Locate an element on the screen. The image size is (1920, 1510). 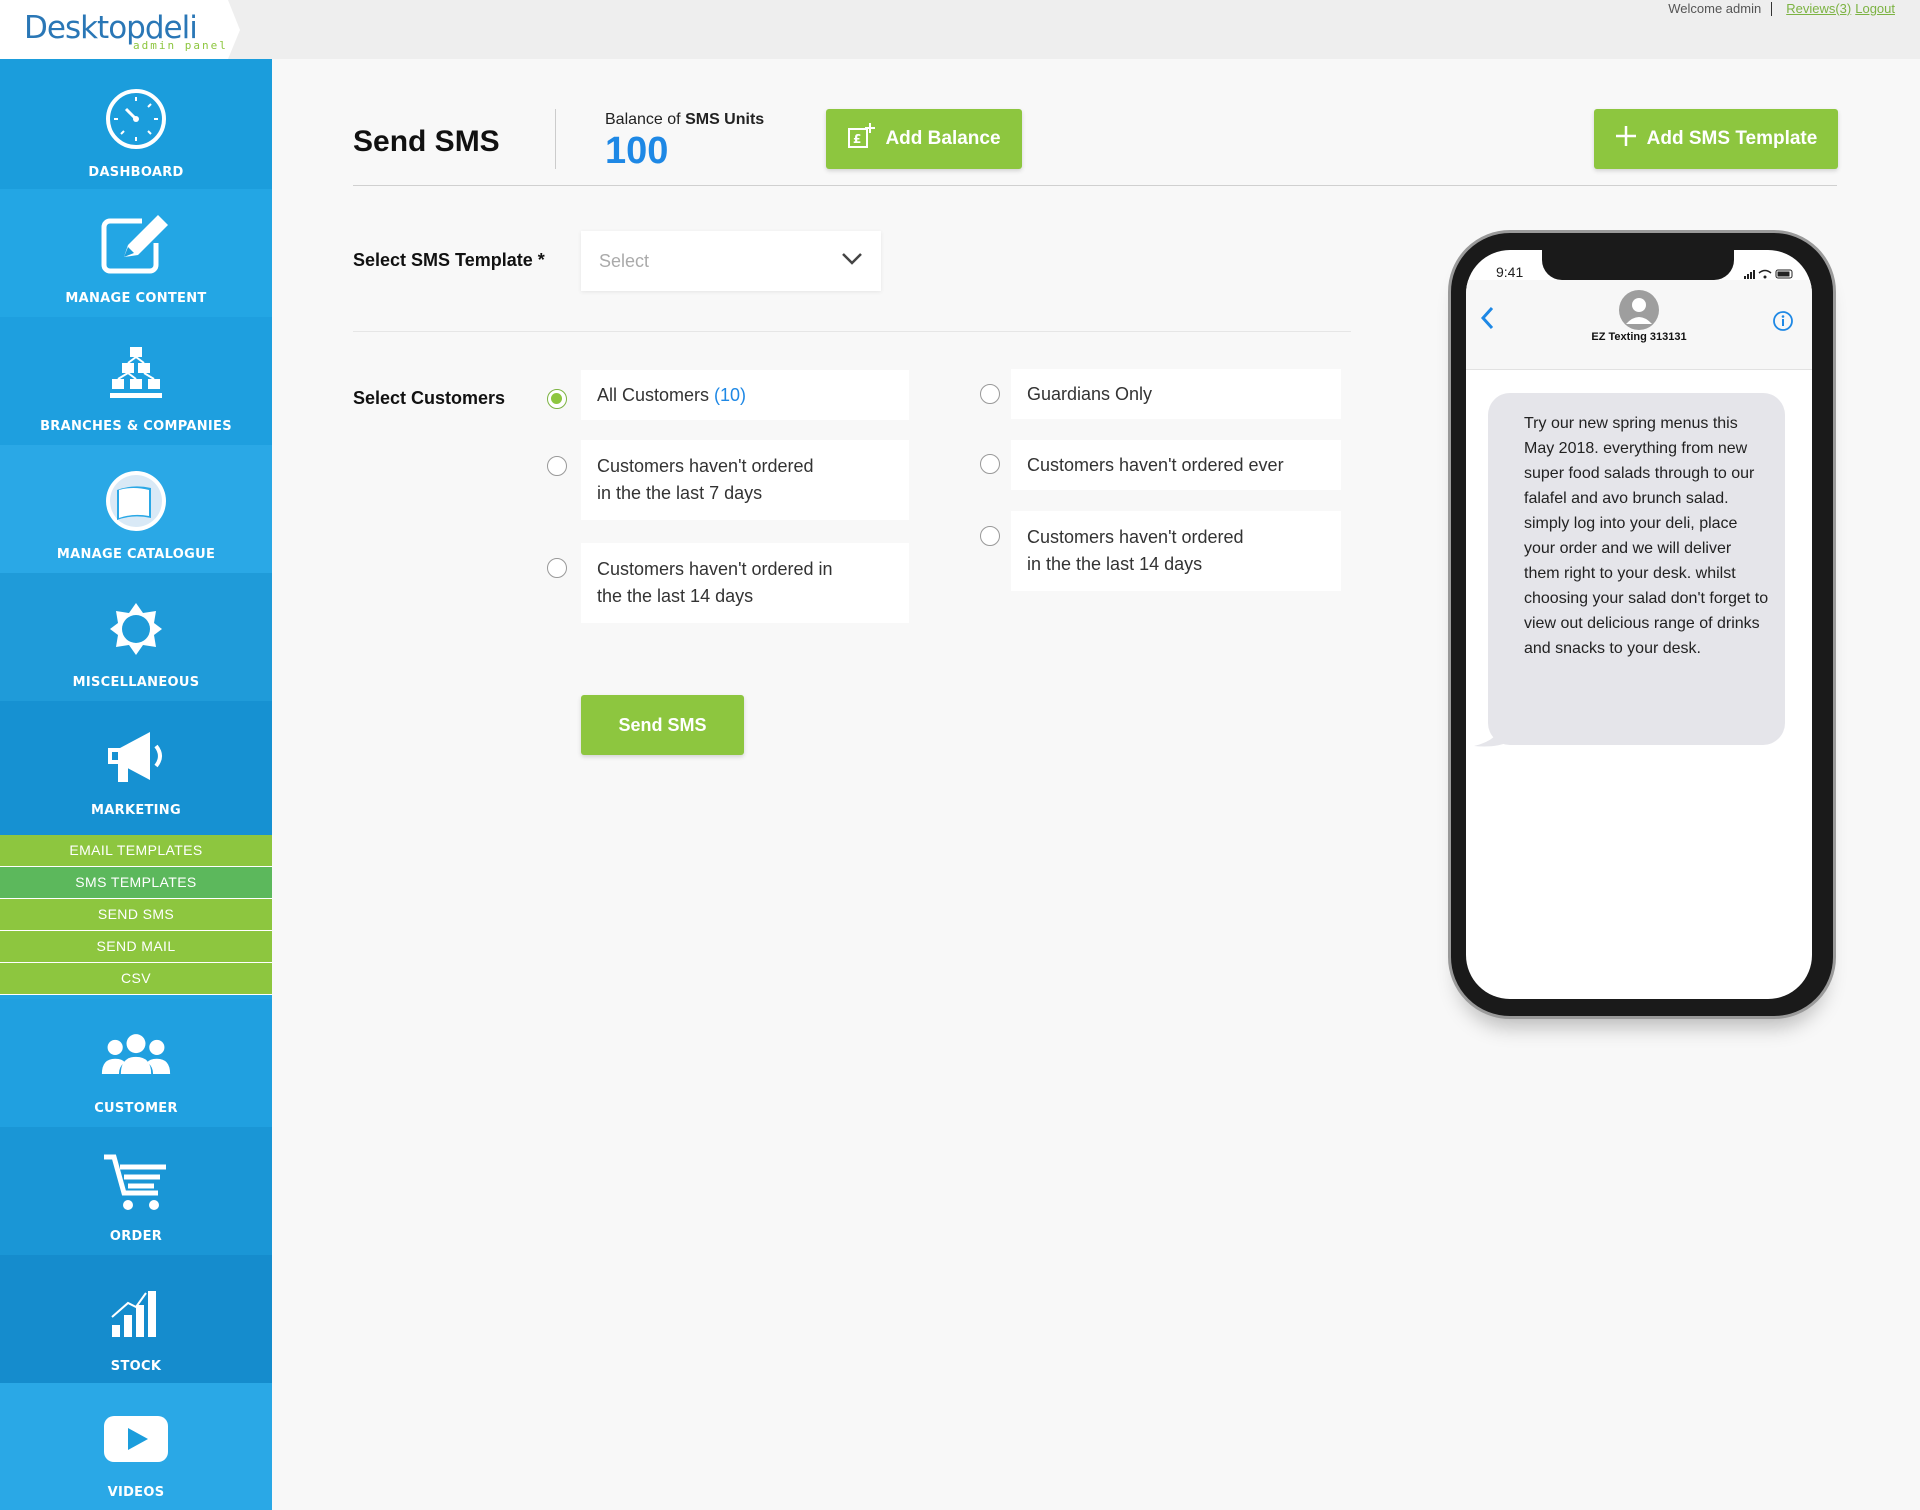
option-line: in the the last 7 days is located at coordinates (680, 493).